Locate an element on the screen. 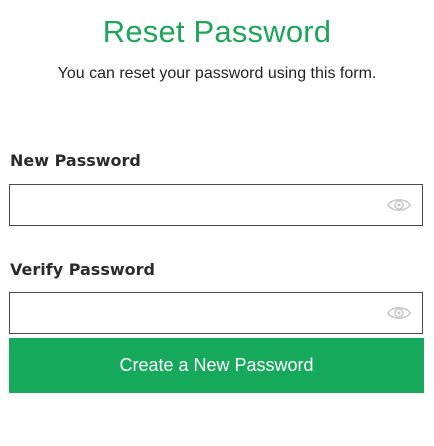  new-password-input is located at coordinates (195, 205).